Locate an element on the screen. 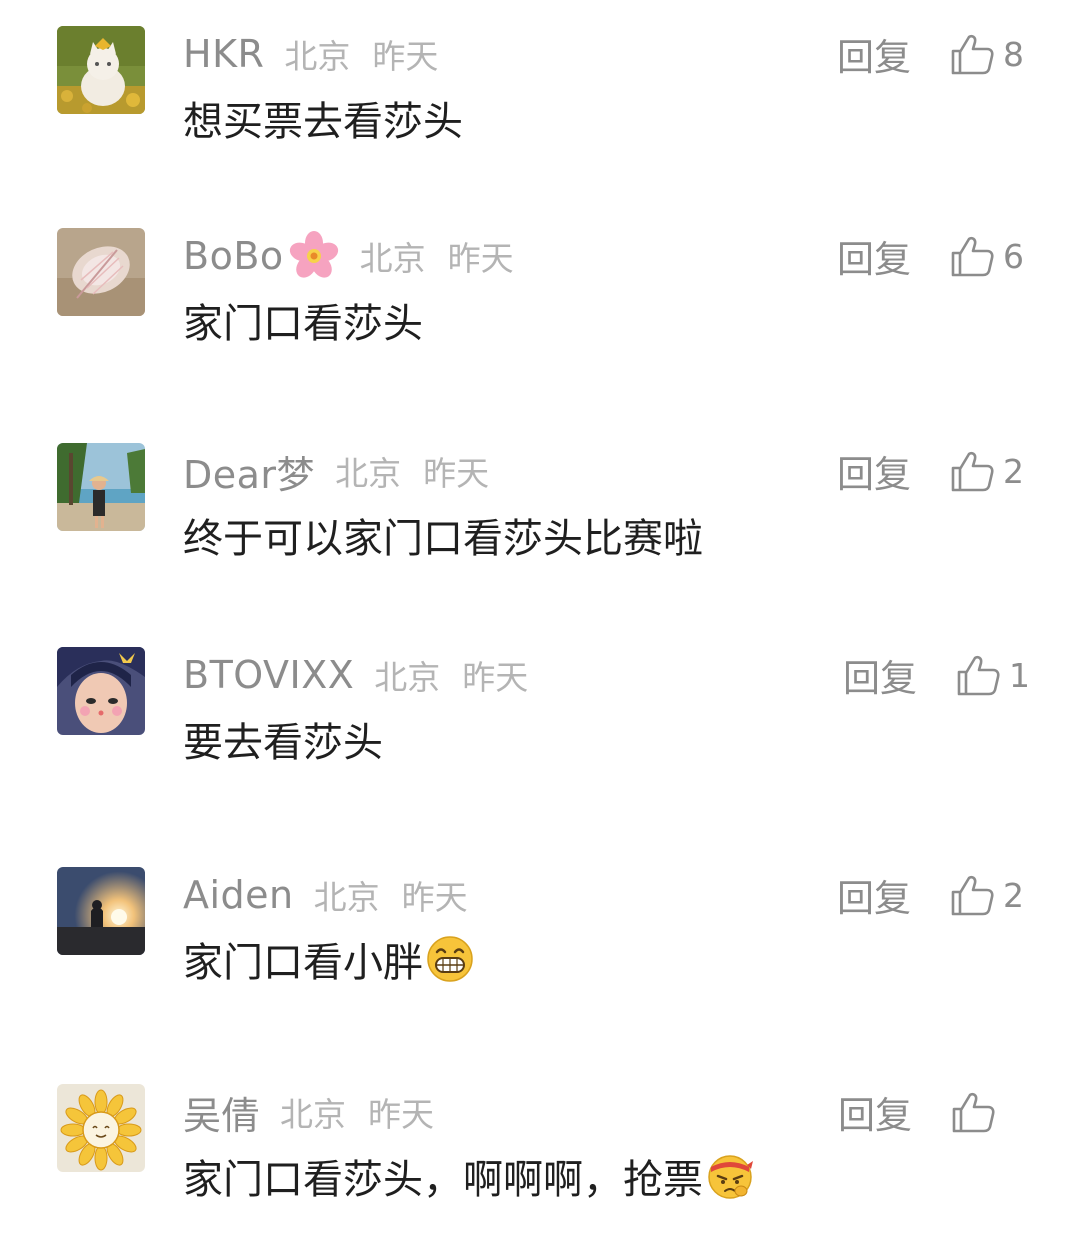  like-button is located at coordinates (986, 1112).